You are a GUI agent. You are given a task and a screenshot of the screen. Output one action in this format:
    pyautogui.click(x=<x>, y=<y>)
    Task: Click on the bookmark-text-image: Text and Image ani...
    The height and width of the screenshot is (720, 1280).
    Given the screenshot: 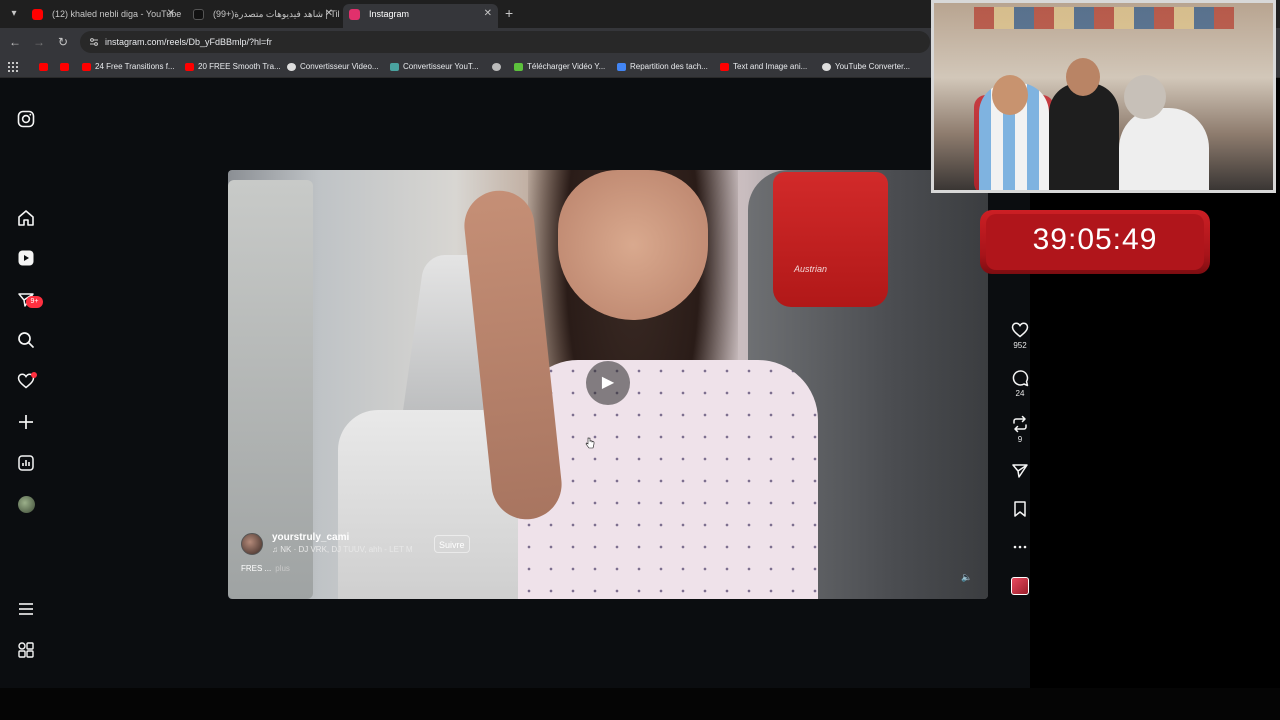 What is the action you would take?
    pyautogui.click(x=763, y=67)
    